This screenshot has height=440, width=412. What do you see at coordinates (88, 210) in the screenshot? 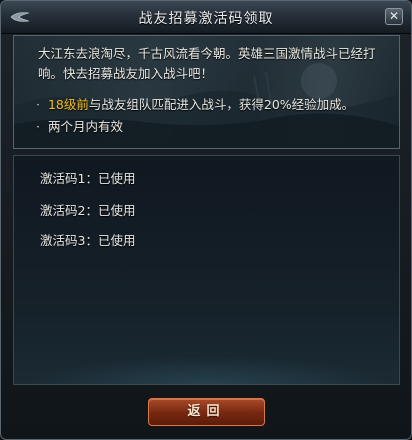
I see `activation-code-row: 激活码2：已使用` at bounding box center [88, 210].